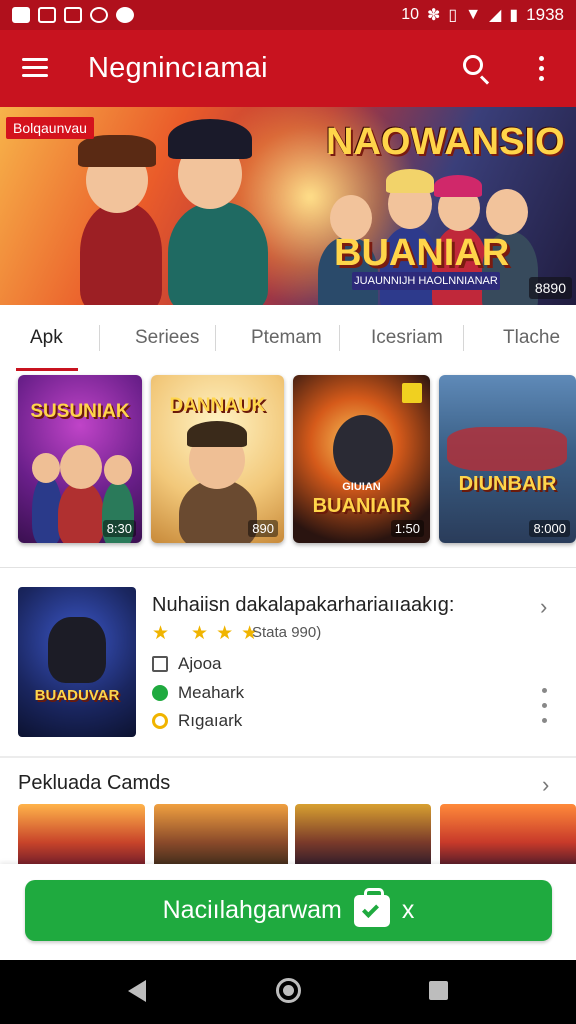 The width and height of the screenshot is (576, 1024). Describe the element at coordinates (407, 338) in the screenshot. I see `tab-icesriam: Icesriam` at that location.